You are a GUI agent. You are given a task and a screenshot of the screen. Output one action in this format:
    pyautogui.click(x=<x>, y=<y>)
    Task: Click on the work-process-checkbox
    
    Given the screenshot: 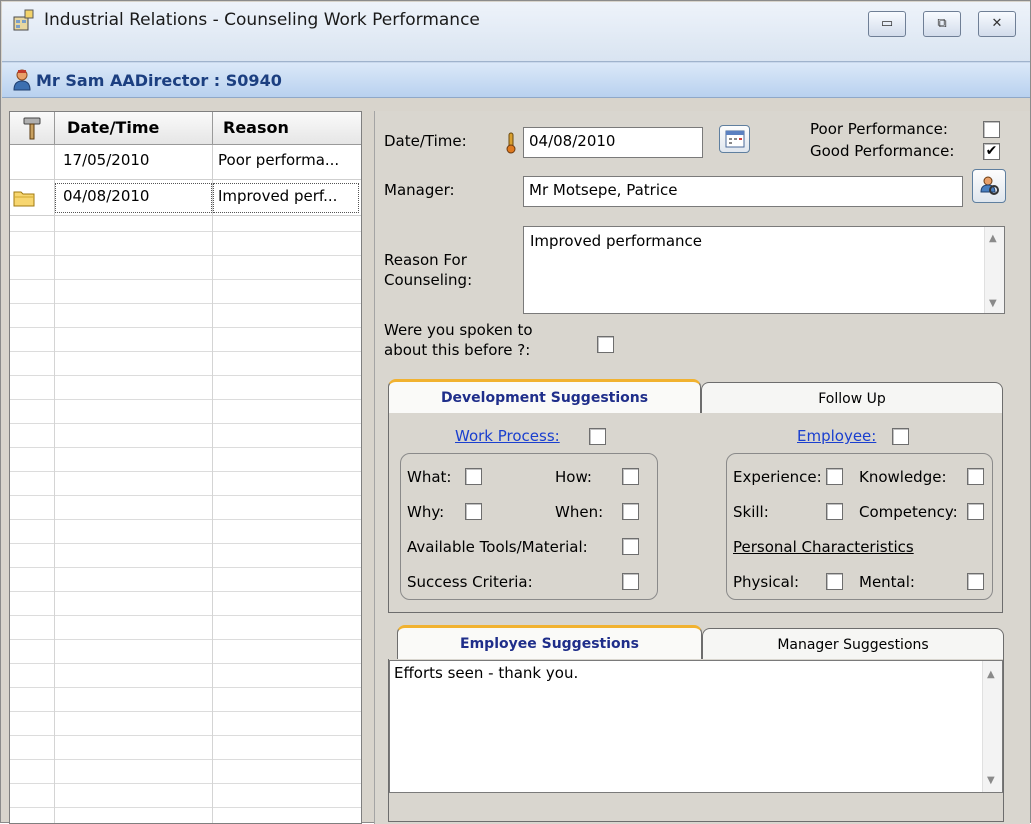 What is the action you would take?
    pyautogui.click(x=597, y=436)
    